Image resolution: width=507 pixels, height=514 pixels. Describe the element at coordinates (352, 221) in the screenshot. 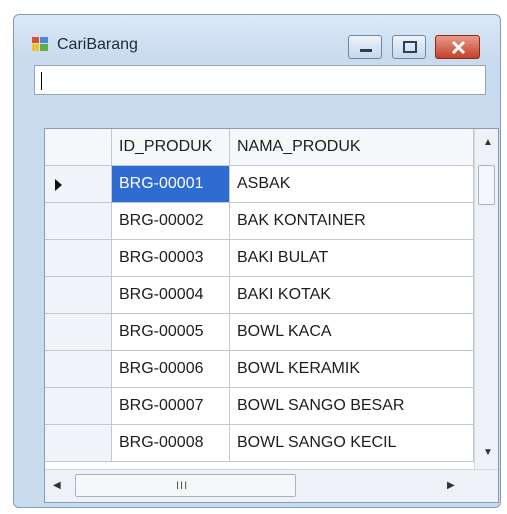

I see `cell-nama-produk: BAK KONTAINER` at that location.